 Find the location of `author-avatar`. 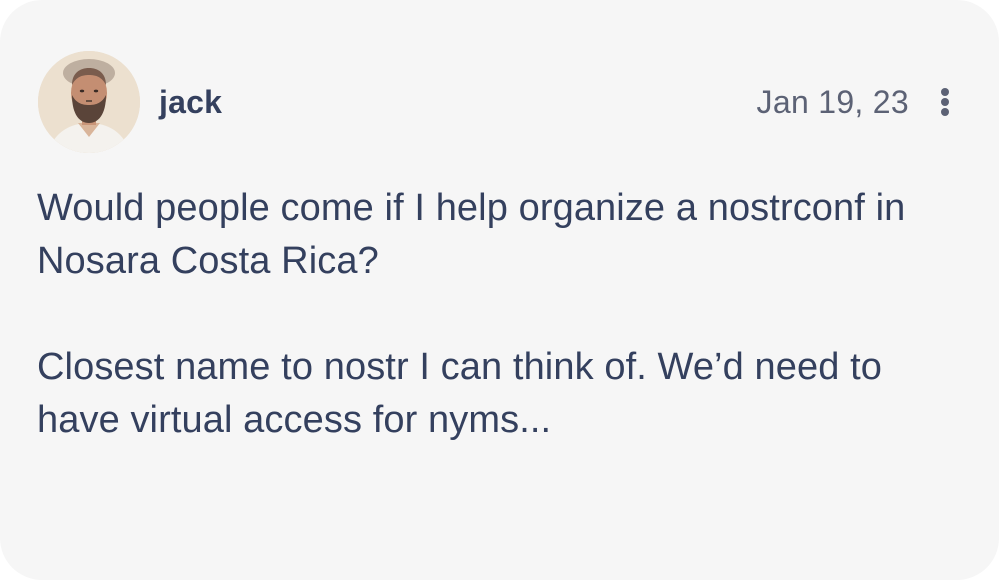

author-avatar is located at coordinates (89, 102).